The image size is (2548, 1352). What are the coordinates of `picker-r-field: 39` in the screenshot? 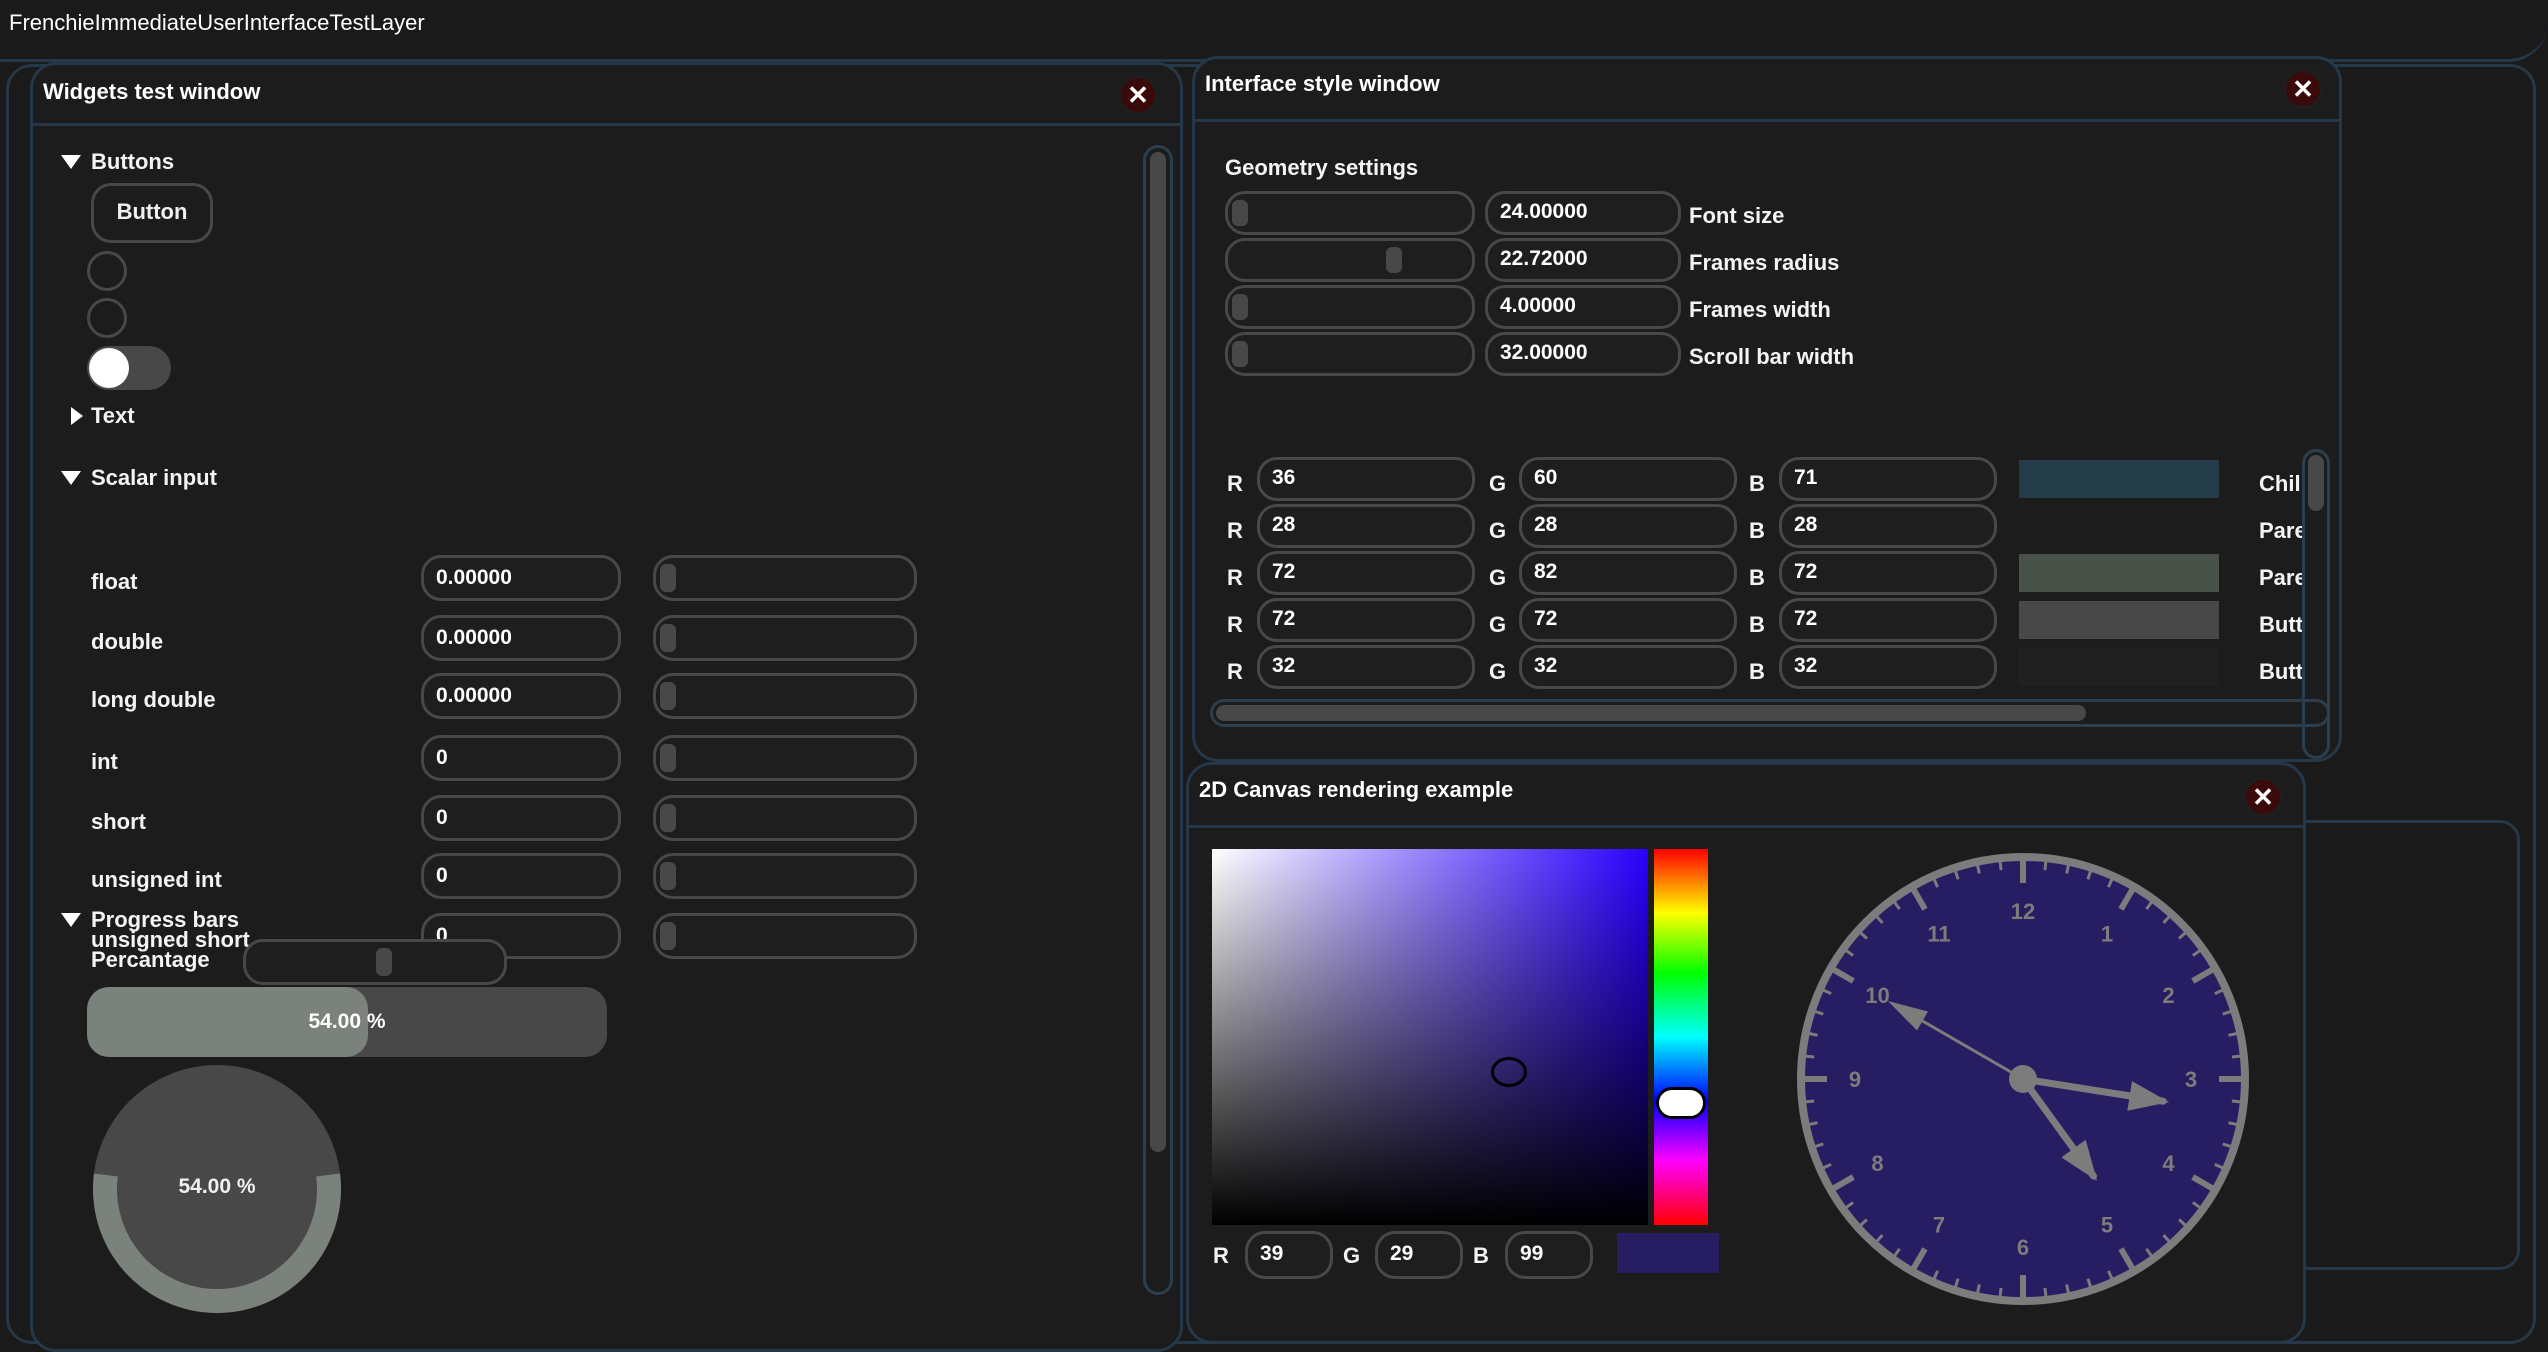 It's located at (1289, 1255).